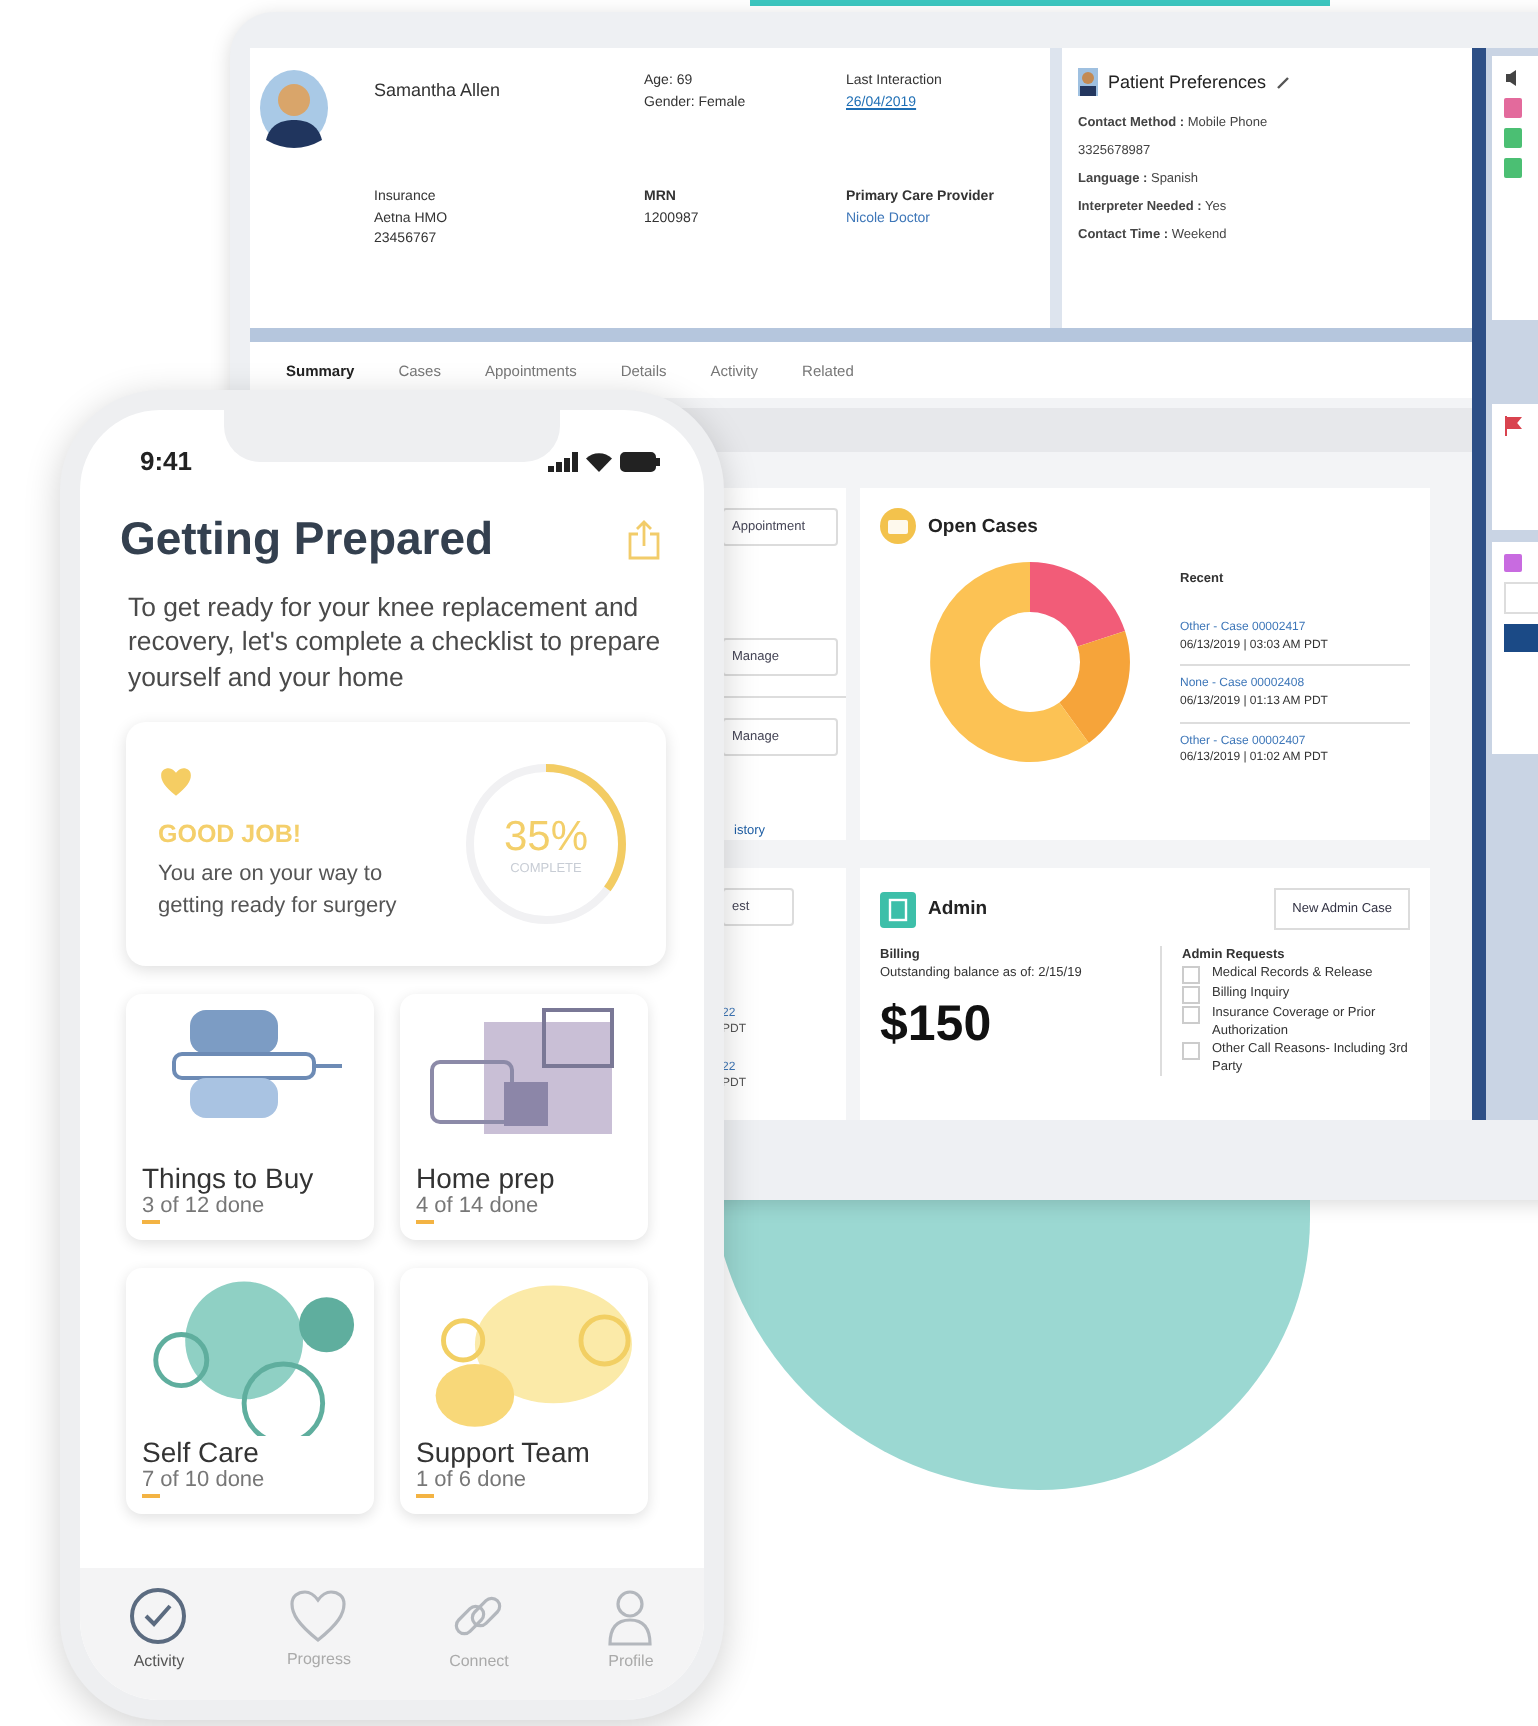  What do you see at coordinates (524, 1117) in the screenshot?
I see `checklist-tile: Home prep 4 of 14 done` at bounding box center [524, 1117].